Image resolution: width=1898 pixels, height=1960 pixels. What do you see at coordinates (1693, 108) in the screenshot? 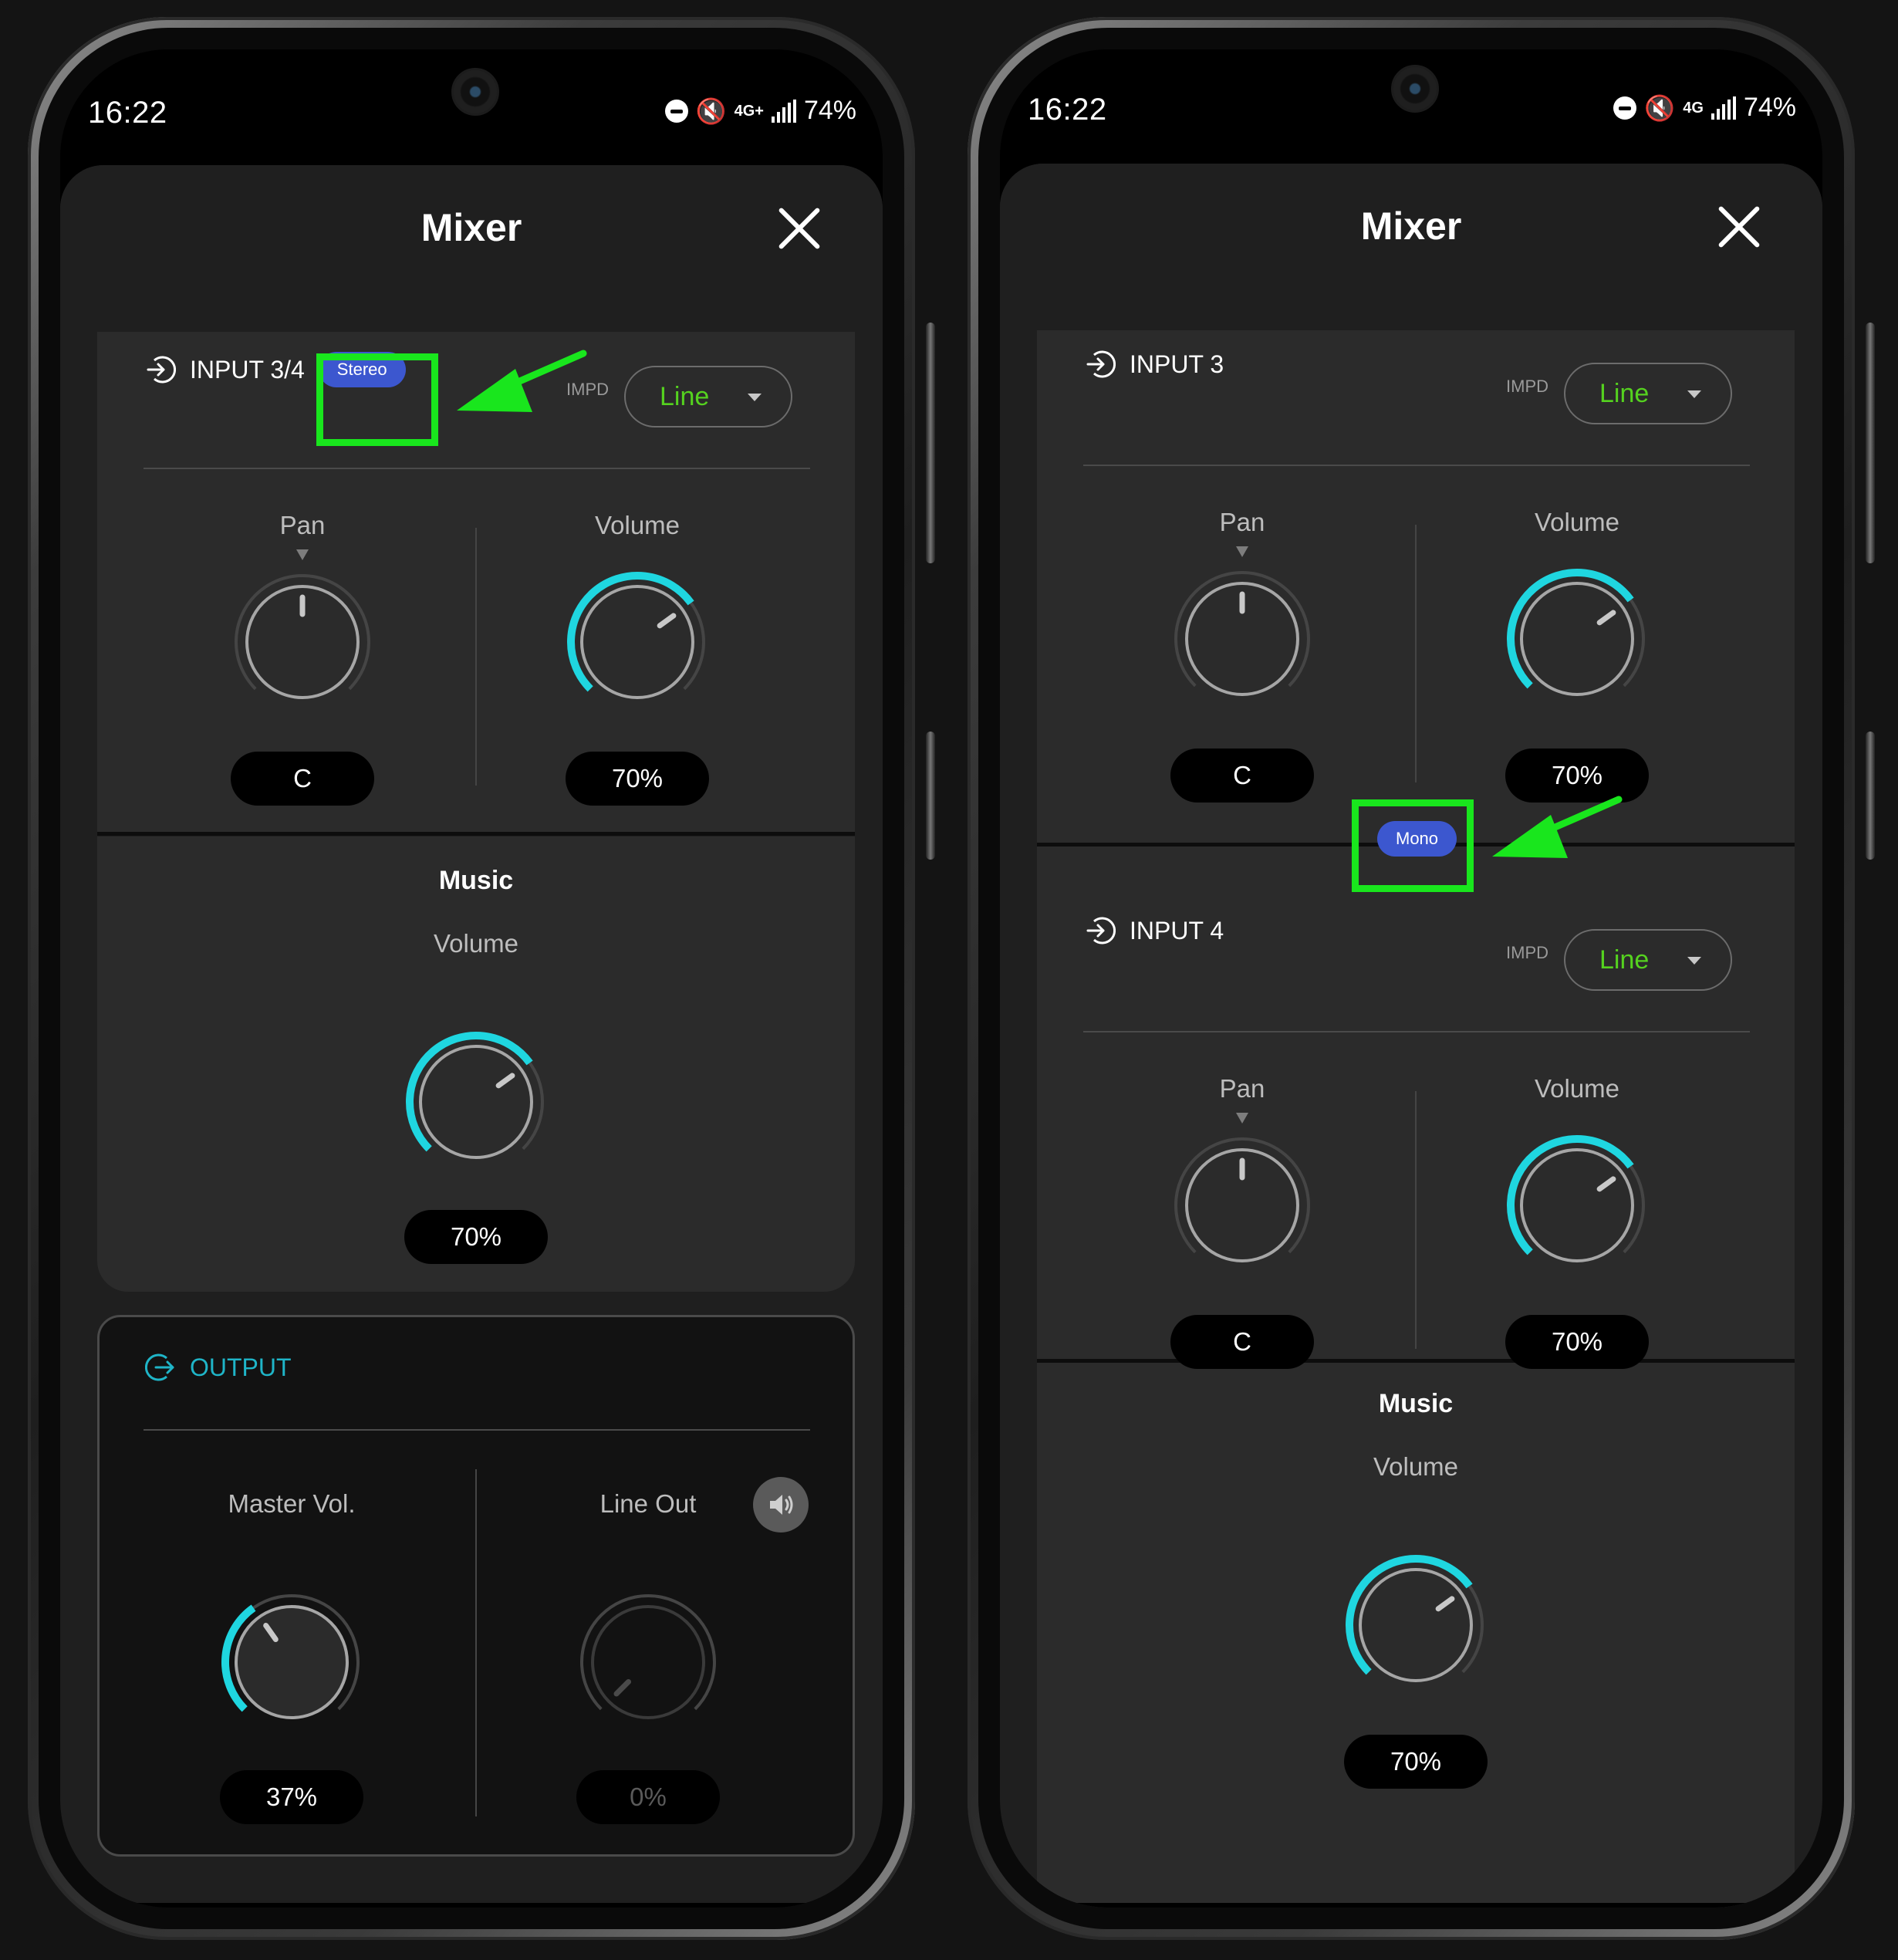
I see `network-type: 4G` at bounding box center [1693, 108].